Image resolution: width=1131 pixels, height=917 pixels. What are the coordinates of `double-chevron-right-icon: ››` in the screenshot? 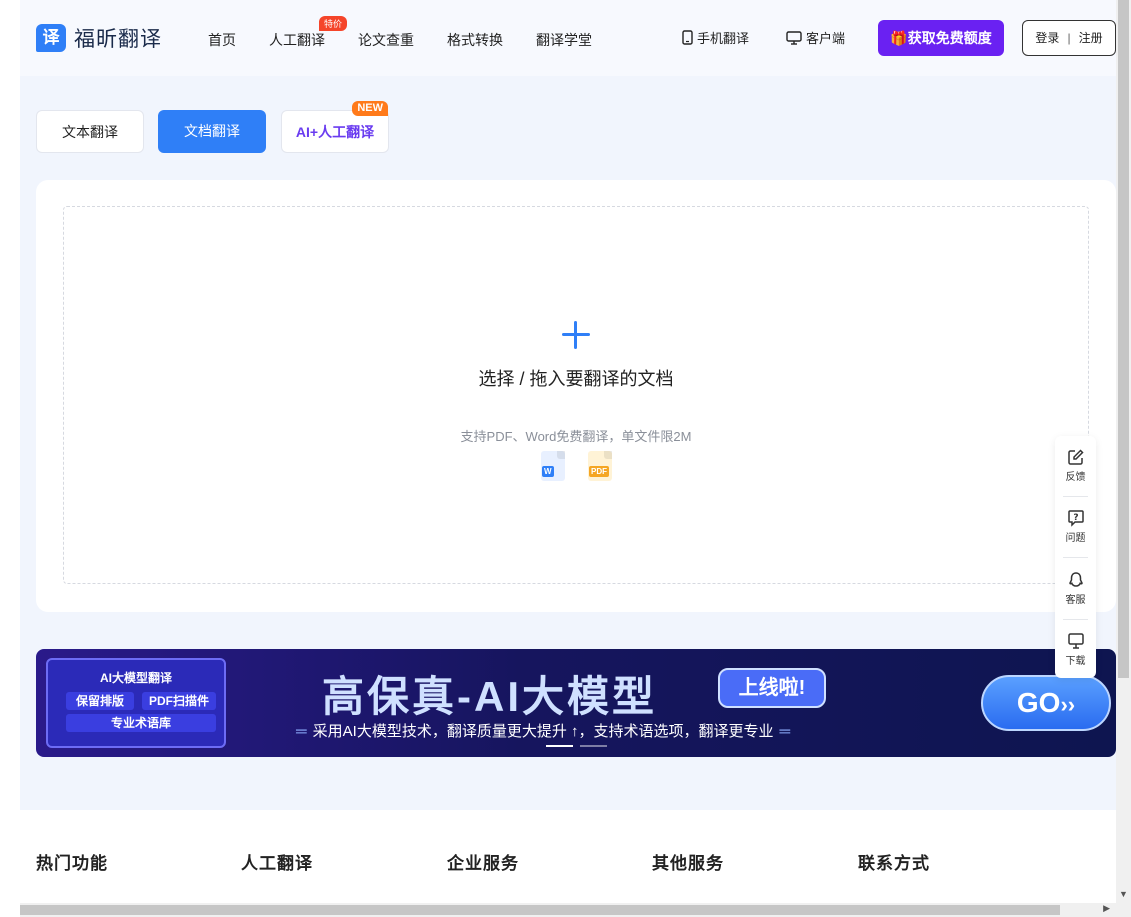 It's located at (1068, 704).